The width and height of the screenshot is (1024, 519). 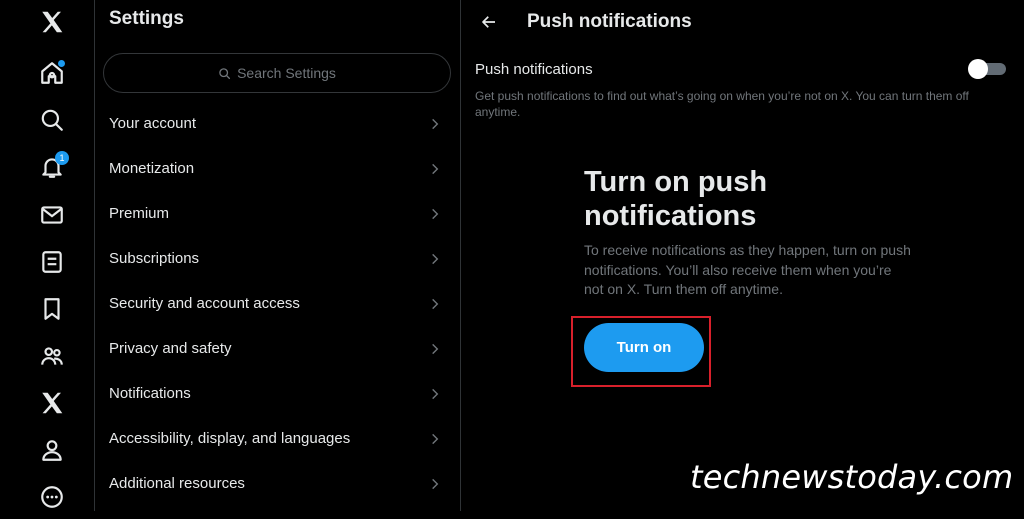 I want to click on profile-icon, so click(x=52, y=450).